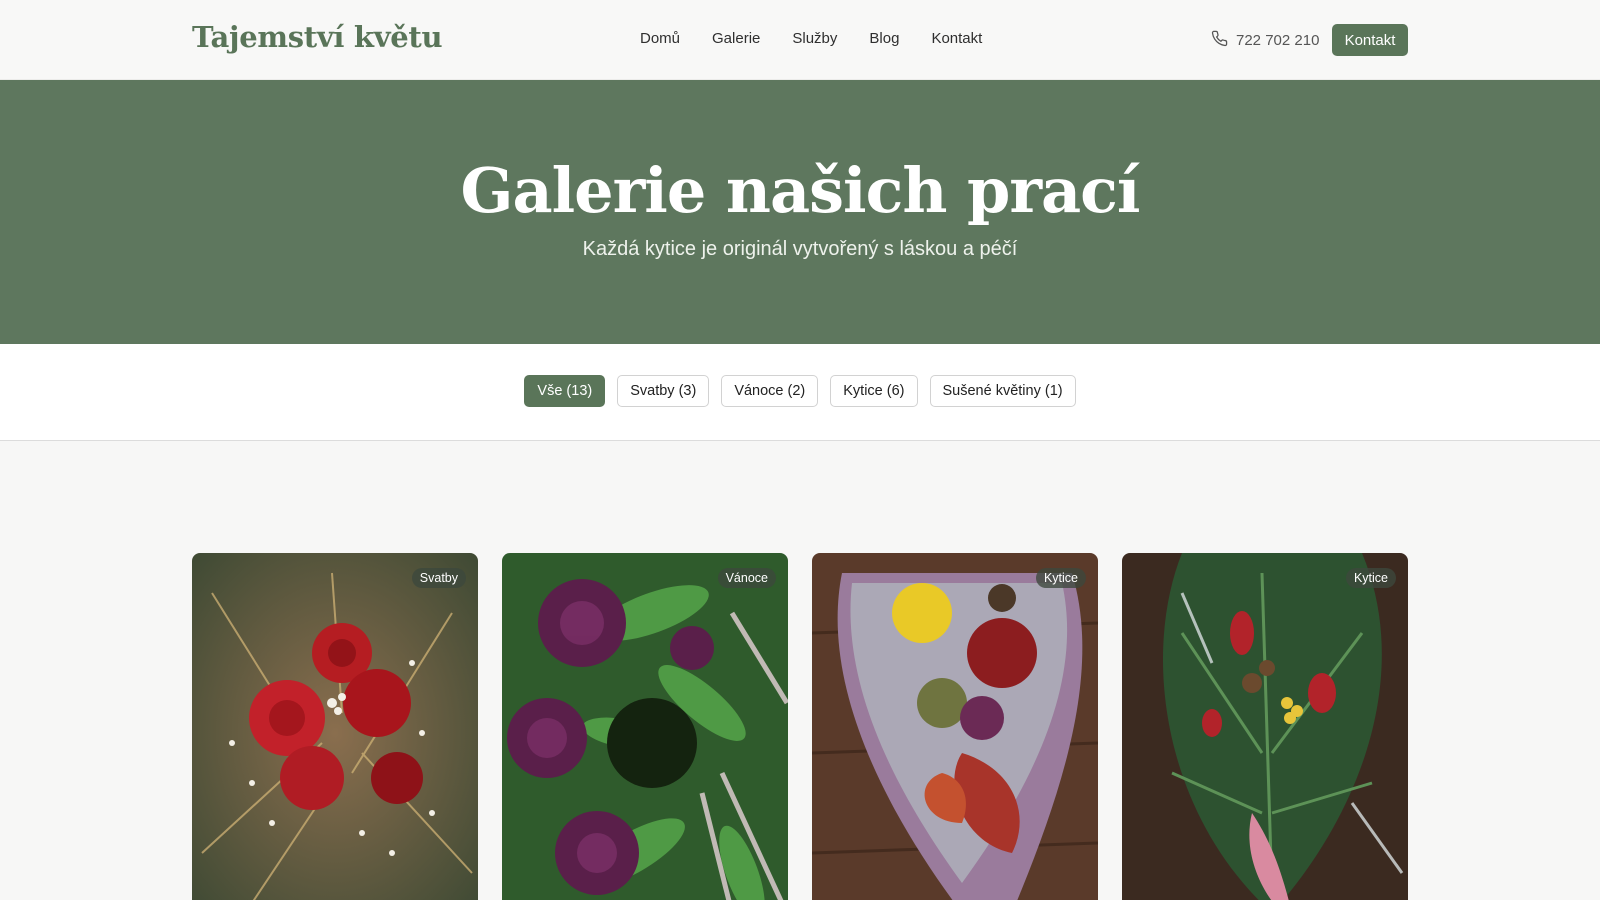 This screenshot has height=900, width=1600. Describe the element at coordinates (770, 391) in the screenshot. I see `filter-christmas-button: Vánoce (2)` at that location.